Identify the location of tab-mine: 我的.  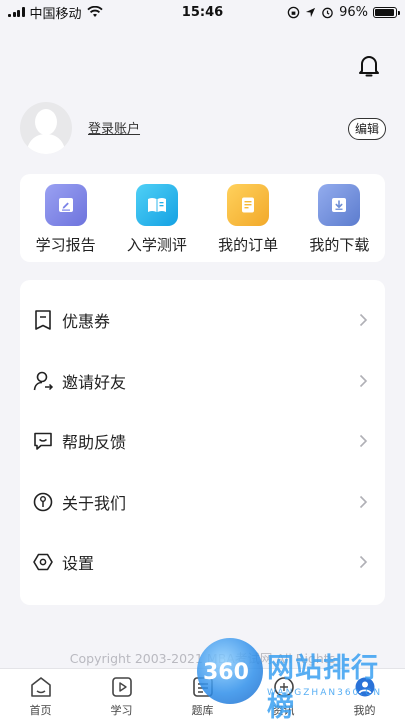
(364, 694).